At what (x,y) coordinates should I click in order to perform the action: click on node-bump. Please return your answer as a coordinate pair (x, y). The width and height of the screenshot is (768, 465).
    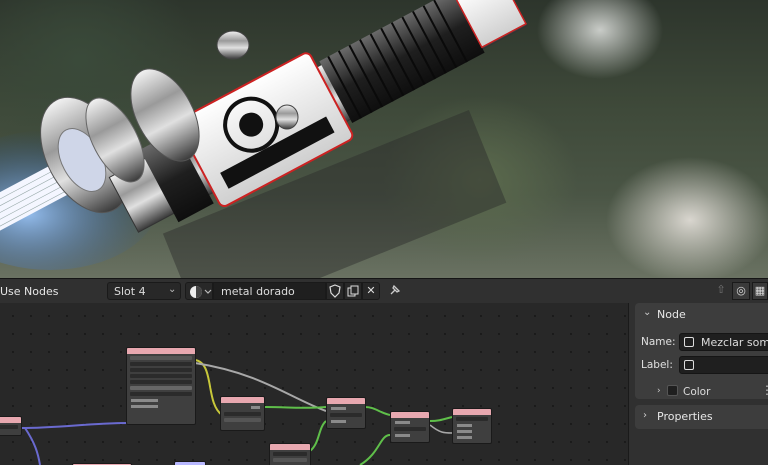
    Looking at the image, I should click on (190, 463).